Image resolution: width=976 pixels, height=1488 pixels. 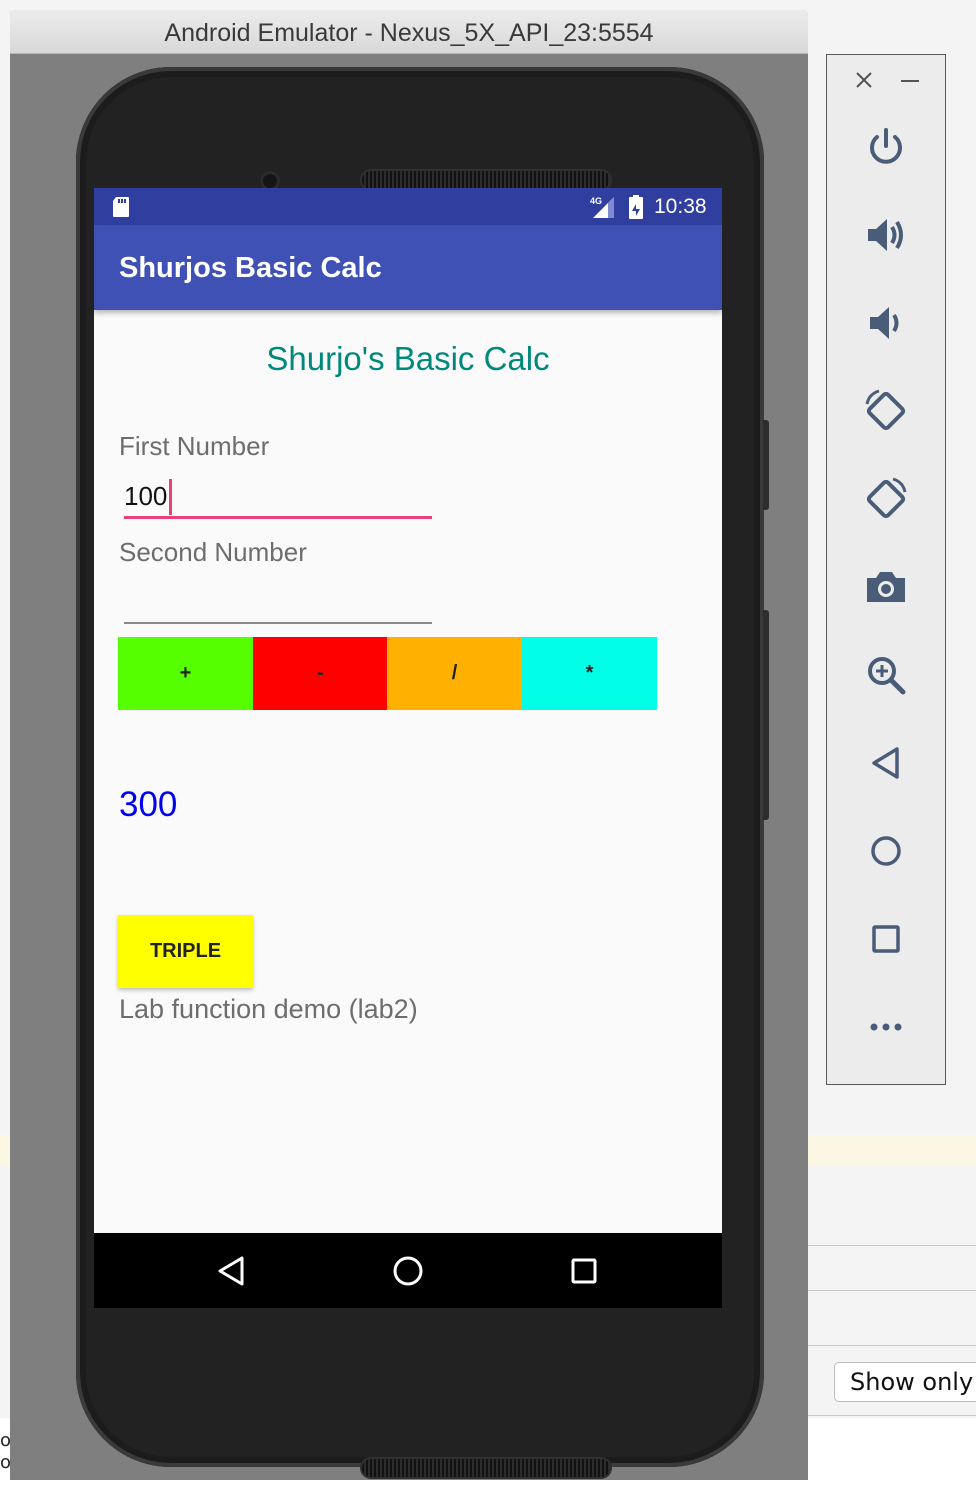 What do you see at coordinates (886, 1027) in the screenshot?
I see `more-icon` at bounding box center [886, 1027].